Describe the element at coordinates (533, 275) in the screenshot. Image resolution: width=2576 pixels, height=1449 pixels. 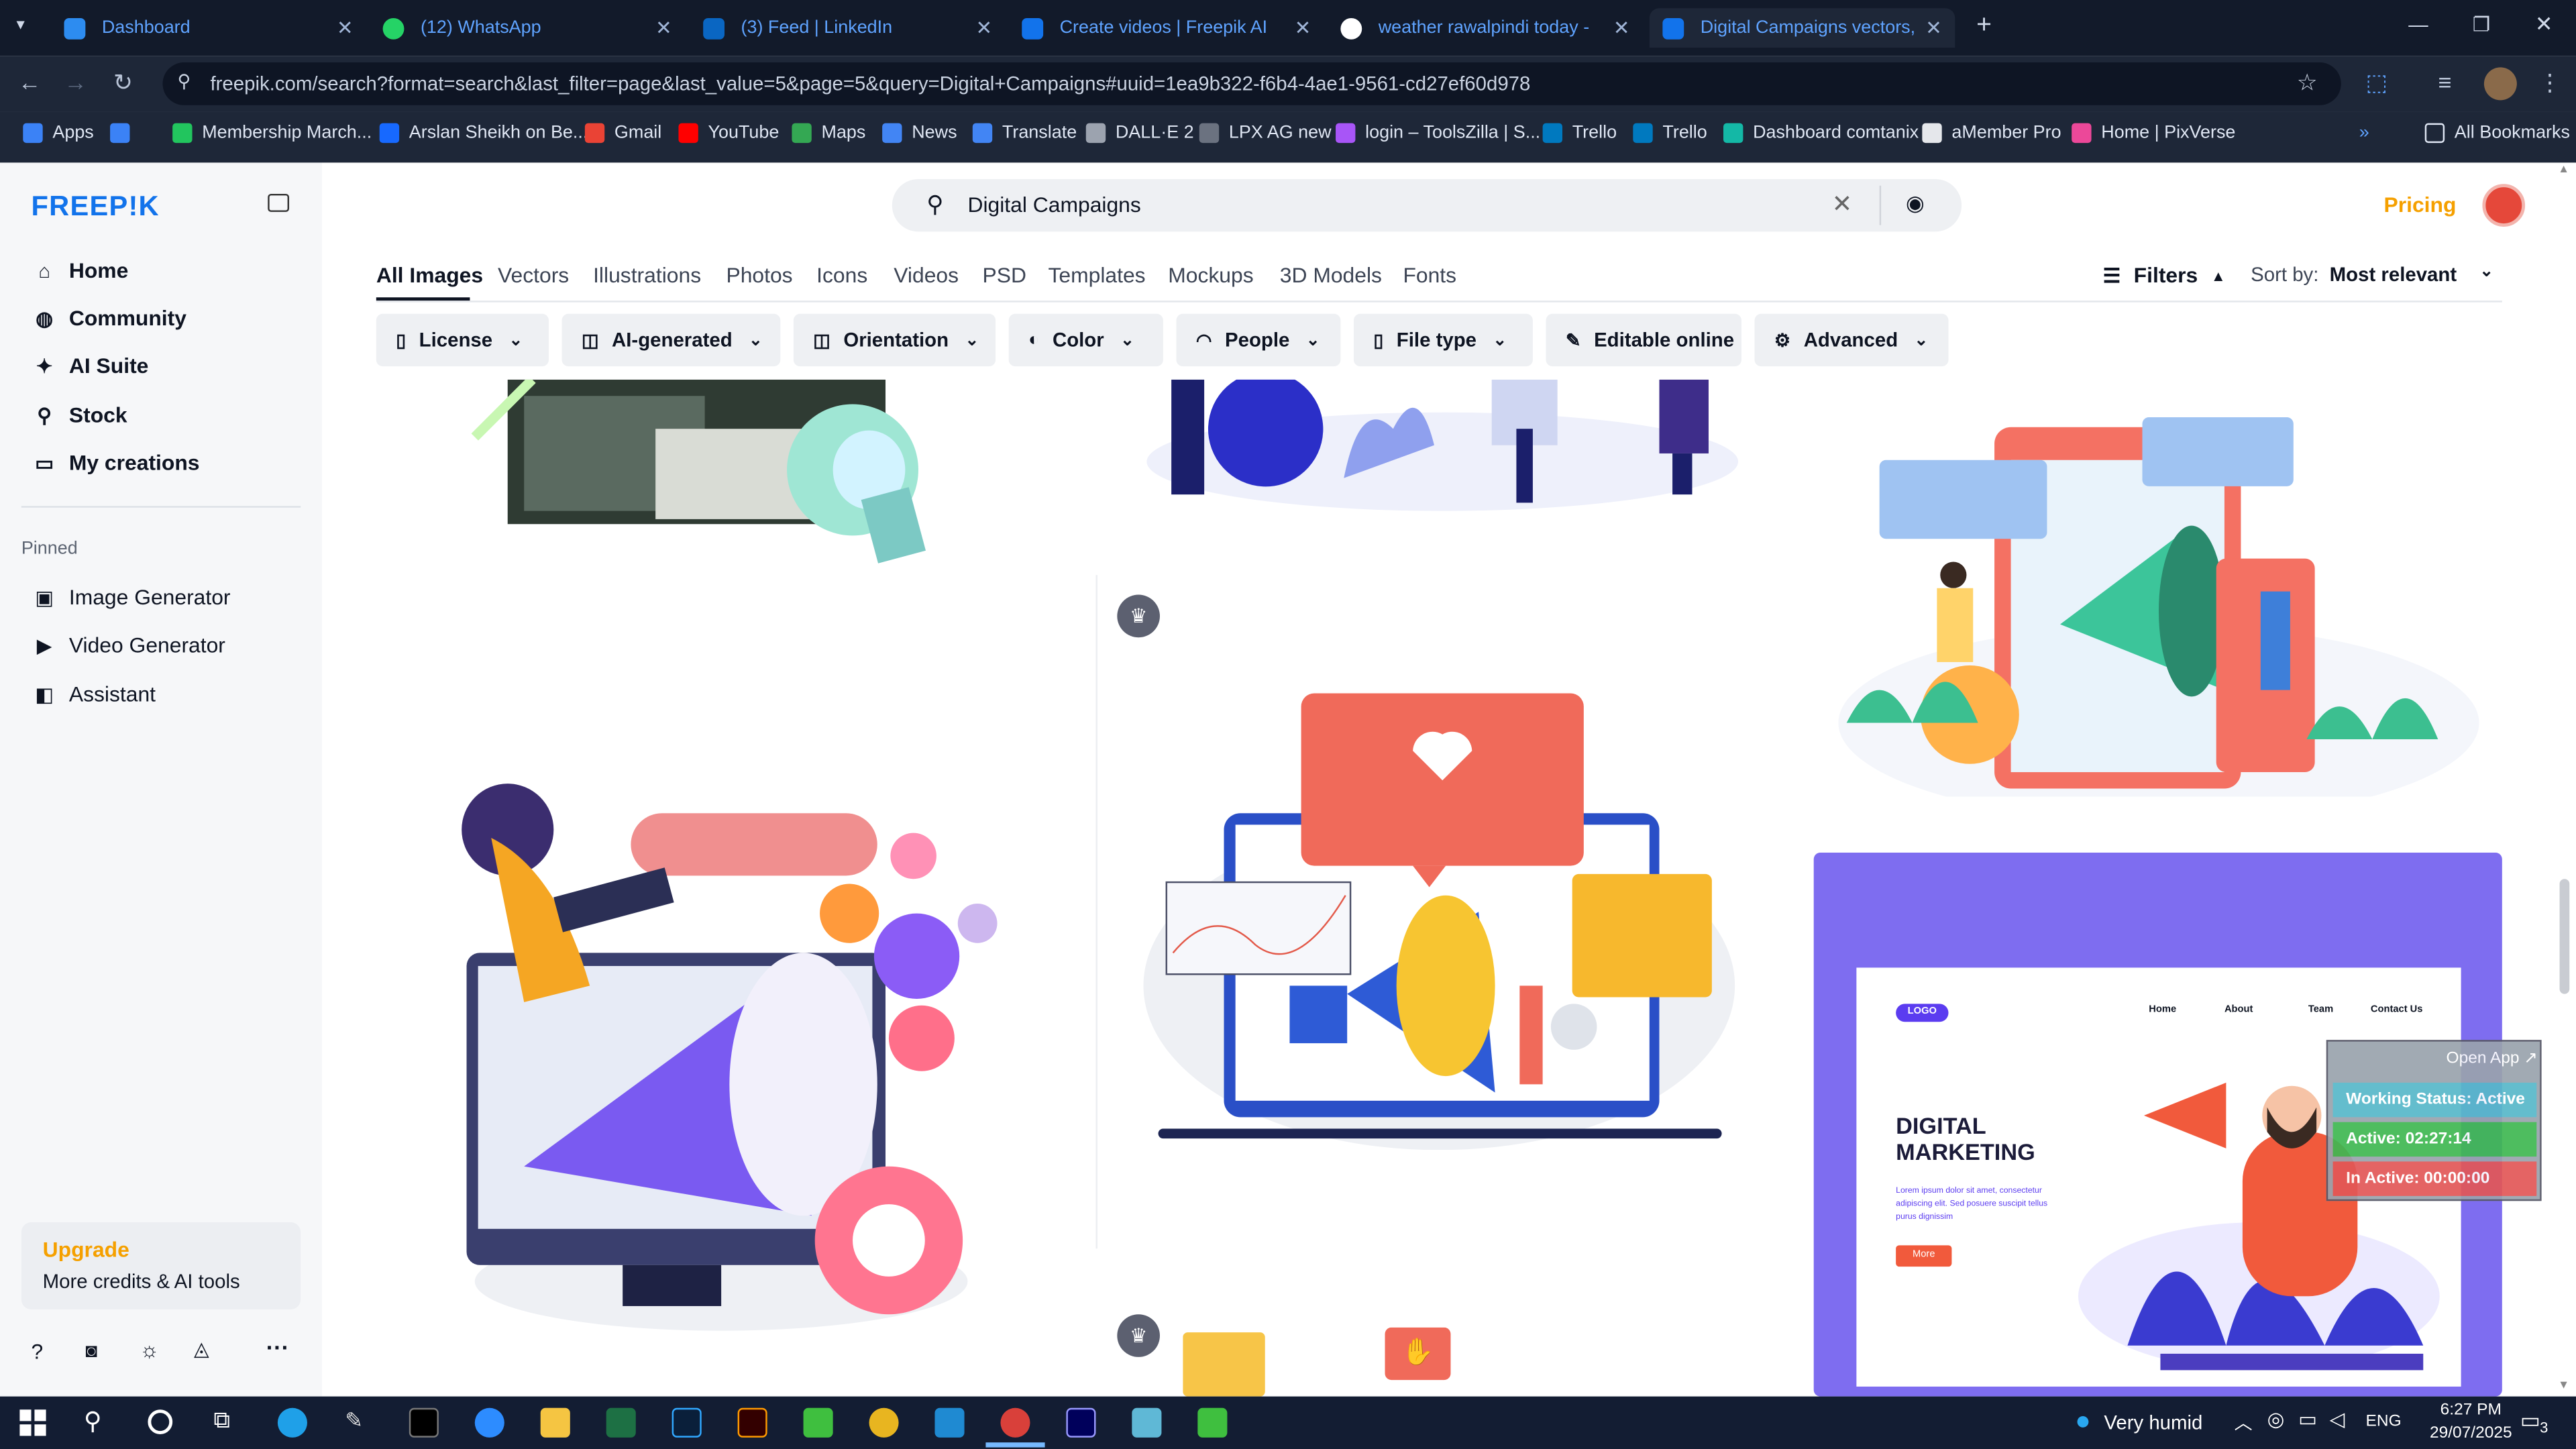
I see `tab-vectors: Vectors` at that location.